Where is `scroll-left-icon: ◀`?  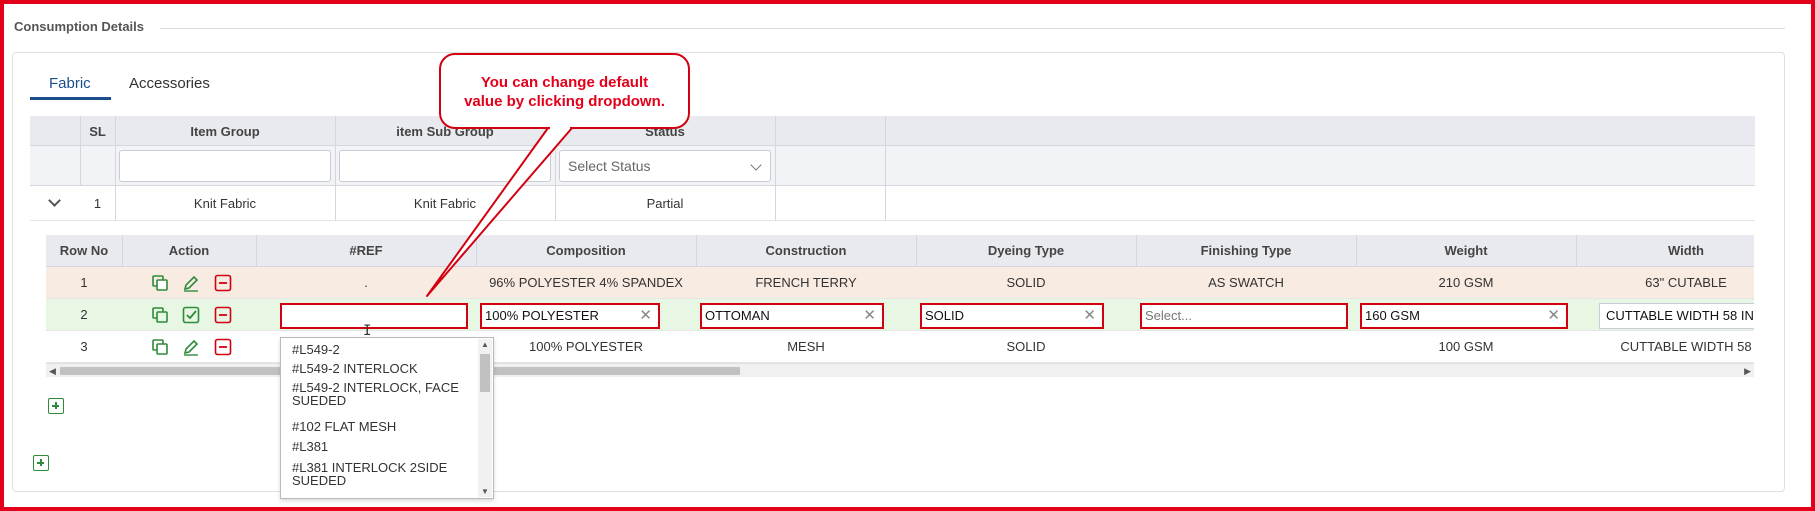 scroll-left-icon: ◀ is located at coordinates (52, 371).